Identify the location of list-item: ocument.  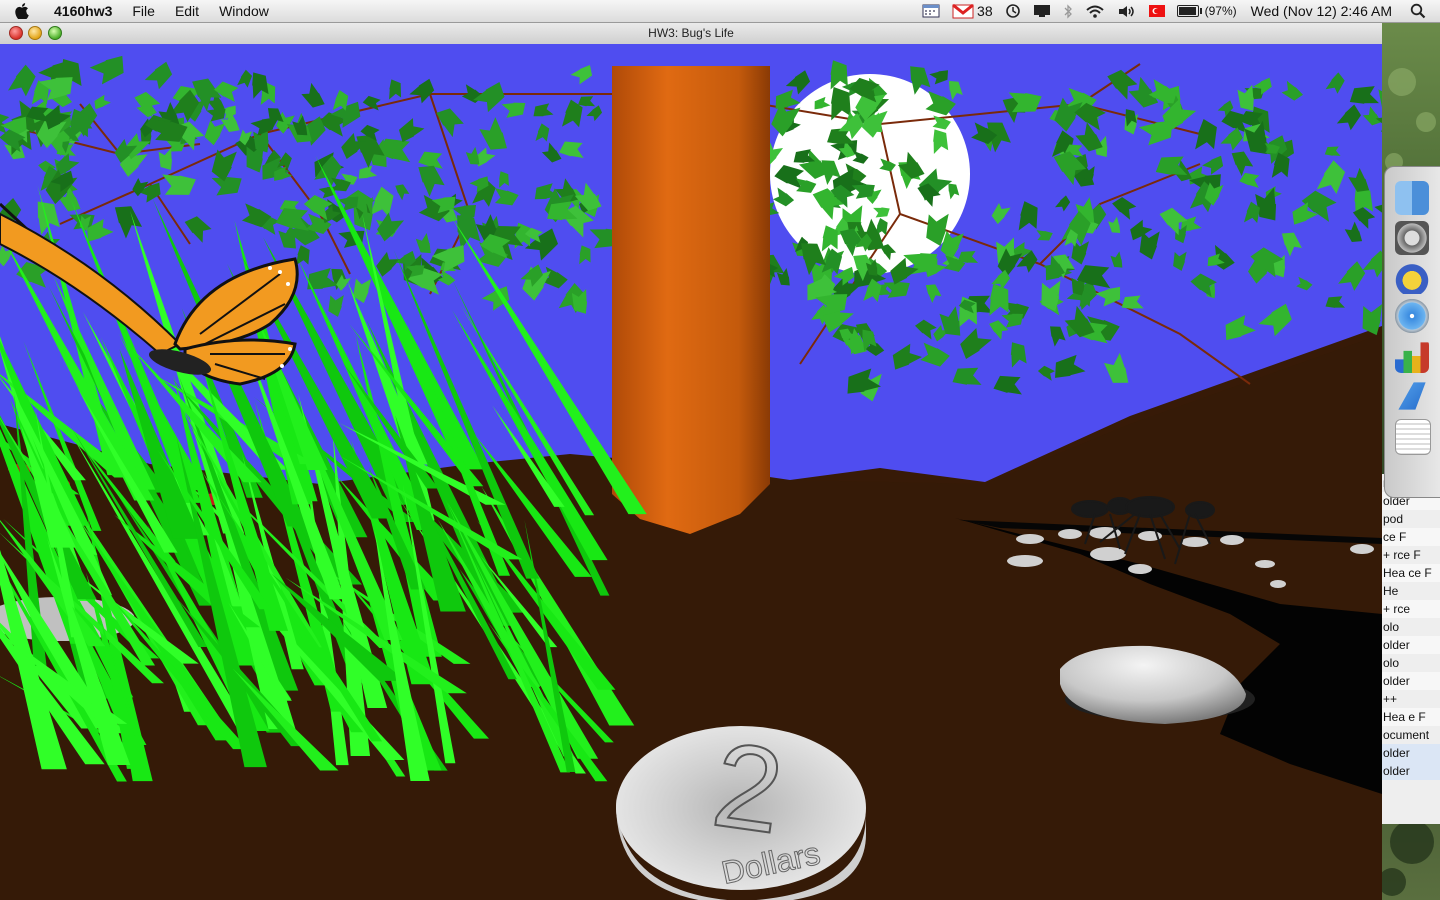
(1410, 735).